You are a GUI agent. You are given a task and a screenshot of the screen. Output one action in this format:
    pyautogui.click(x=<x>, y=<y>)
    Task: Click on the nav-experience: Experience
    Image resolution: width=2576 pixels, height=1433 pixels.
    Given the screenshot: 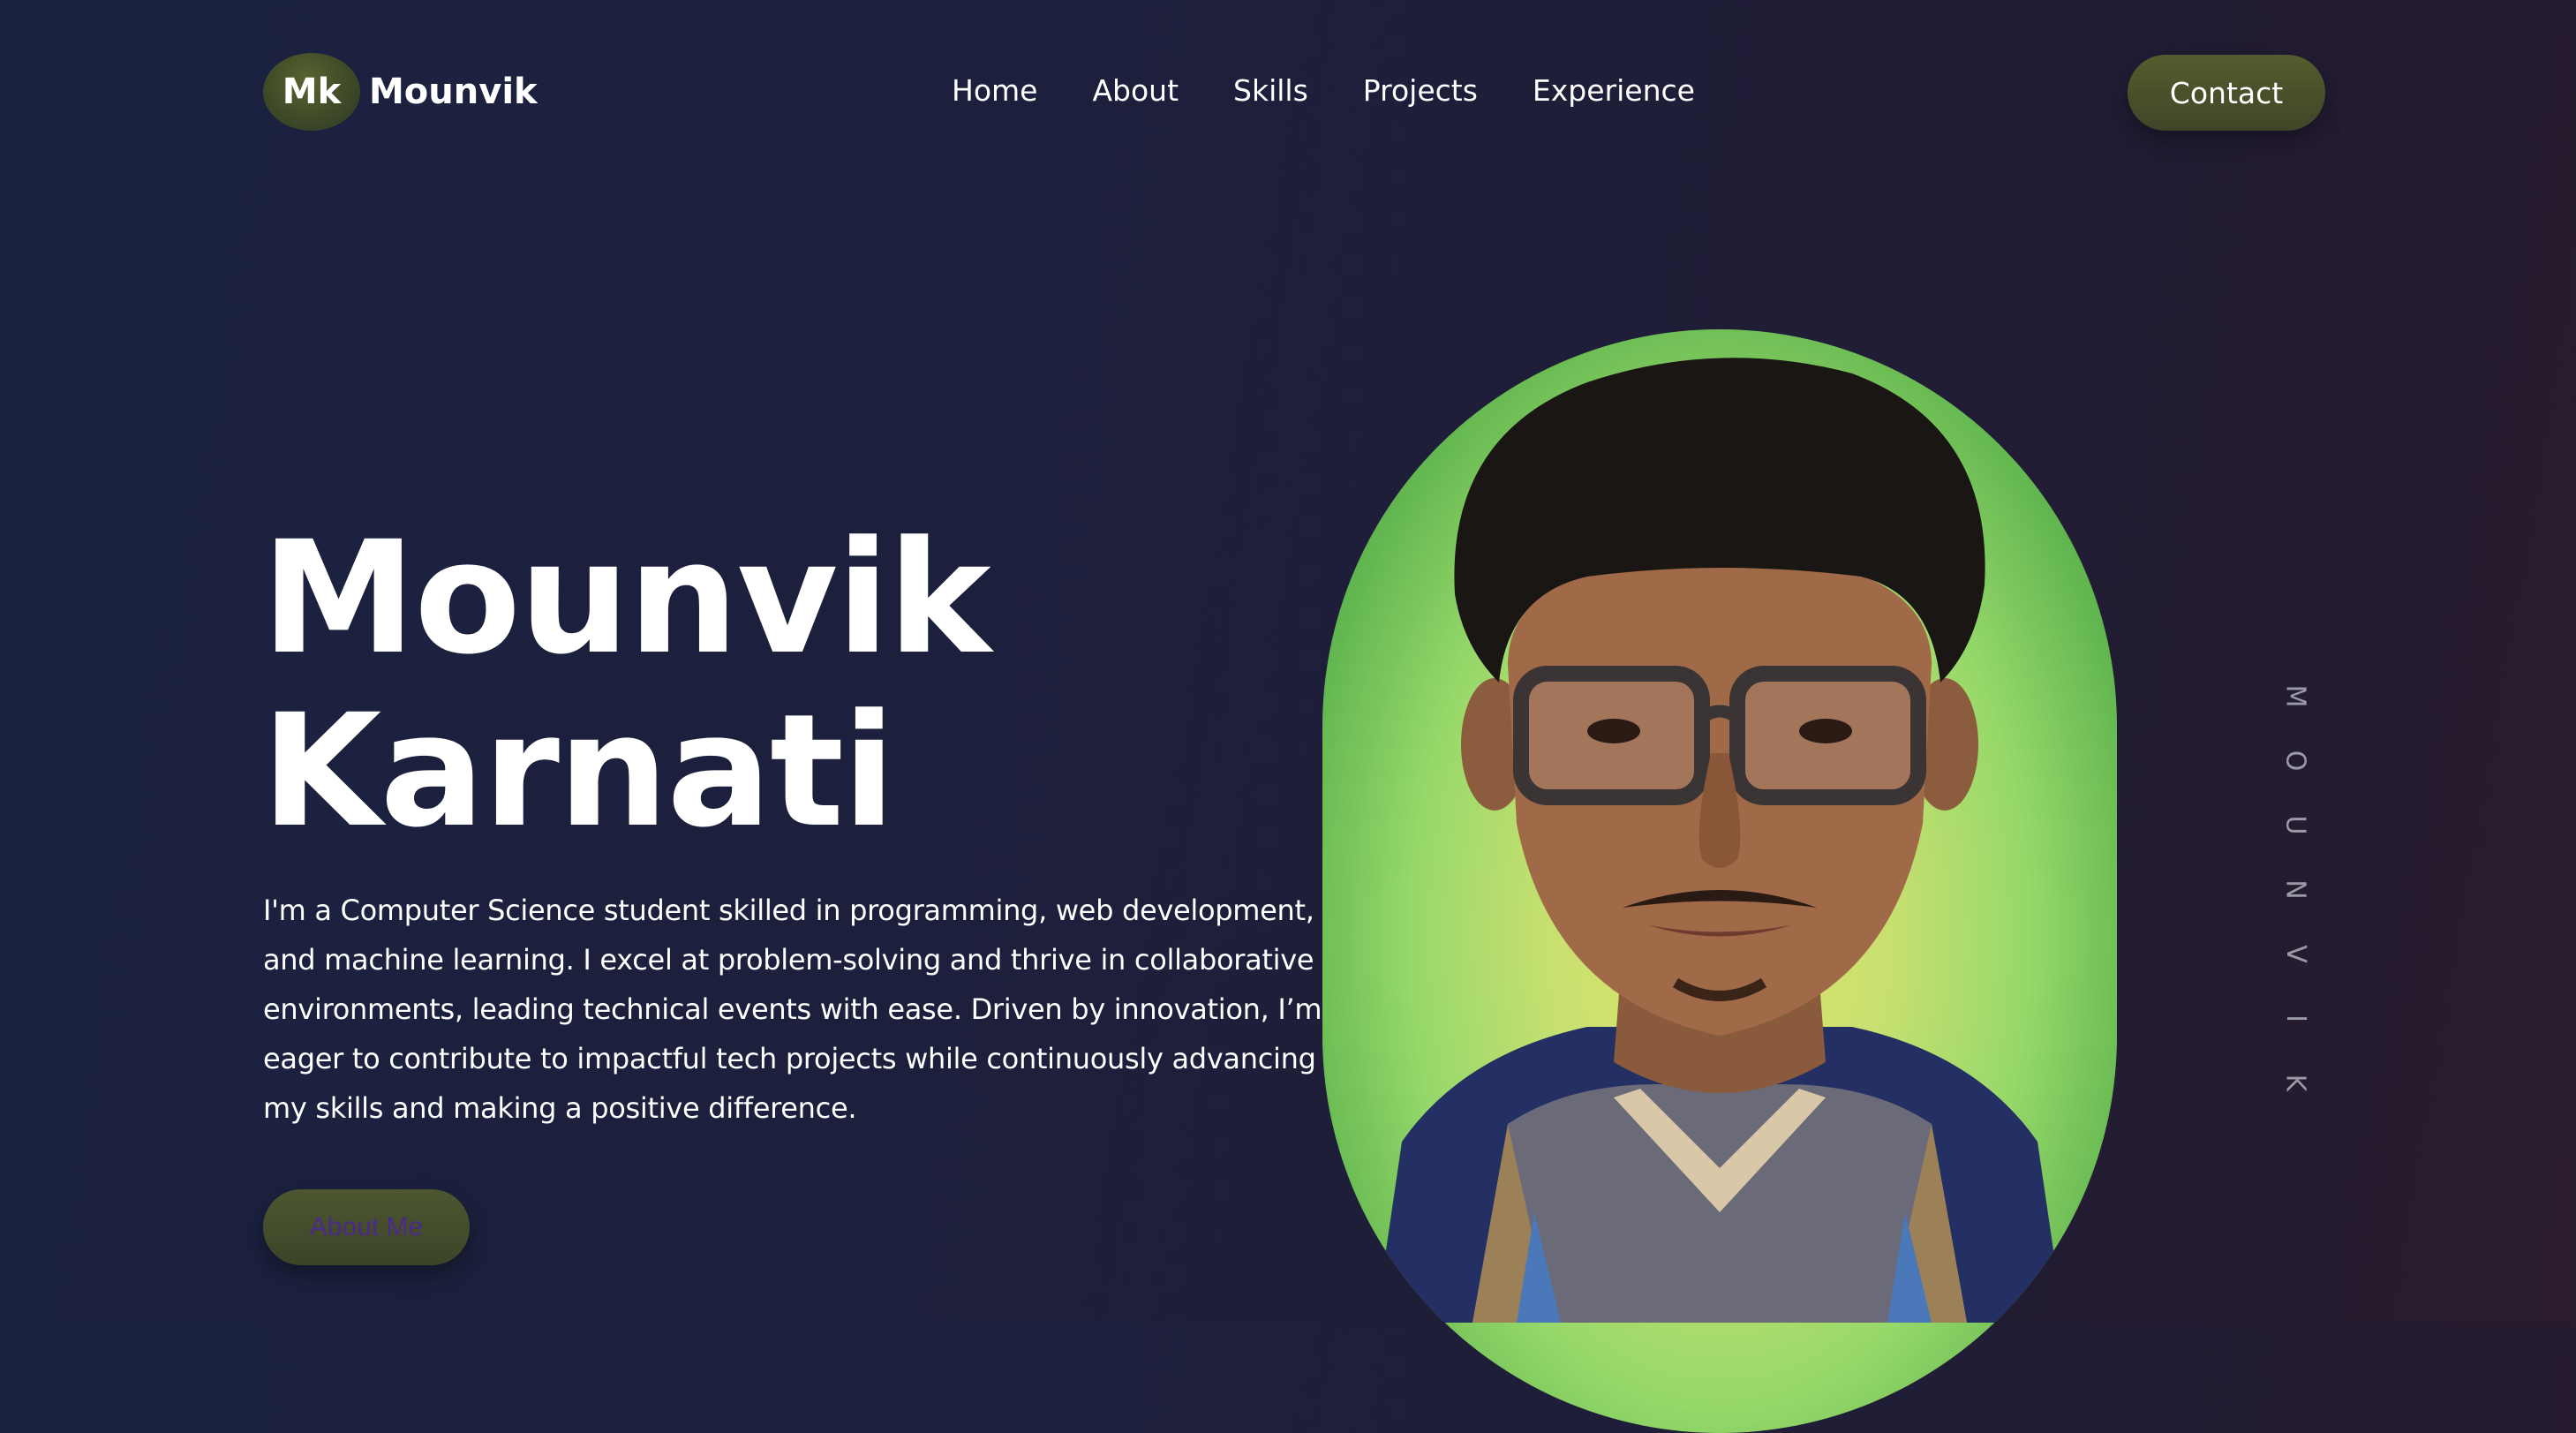 What is the action you would take?
    pyautogui.click(x=1614, y=91)
    